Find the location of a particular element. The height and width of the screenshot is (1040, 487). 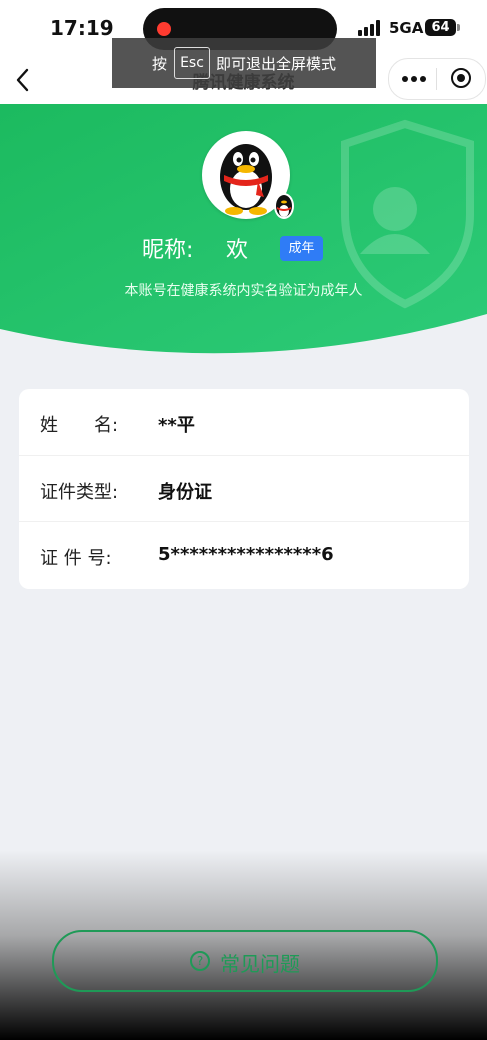

nickname-value: 欢 is located at coordinates (237, 250).